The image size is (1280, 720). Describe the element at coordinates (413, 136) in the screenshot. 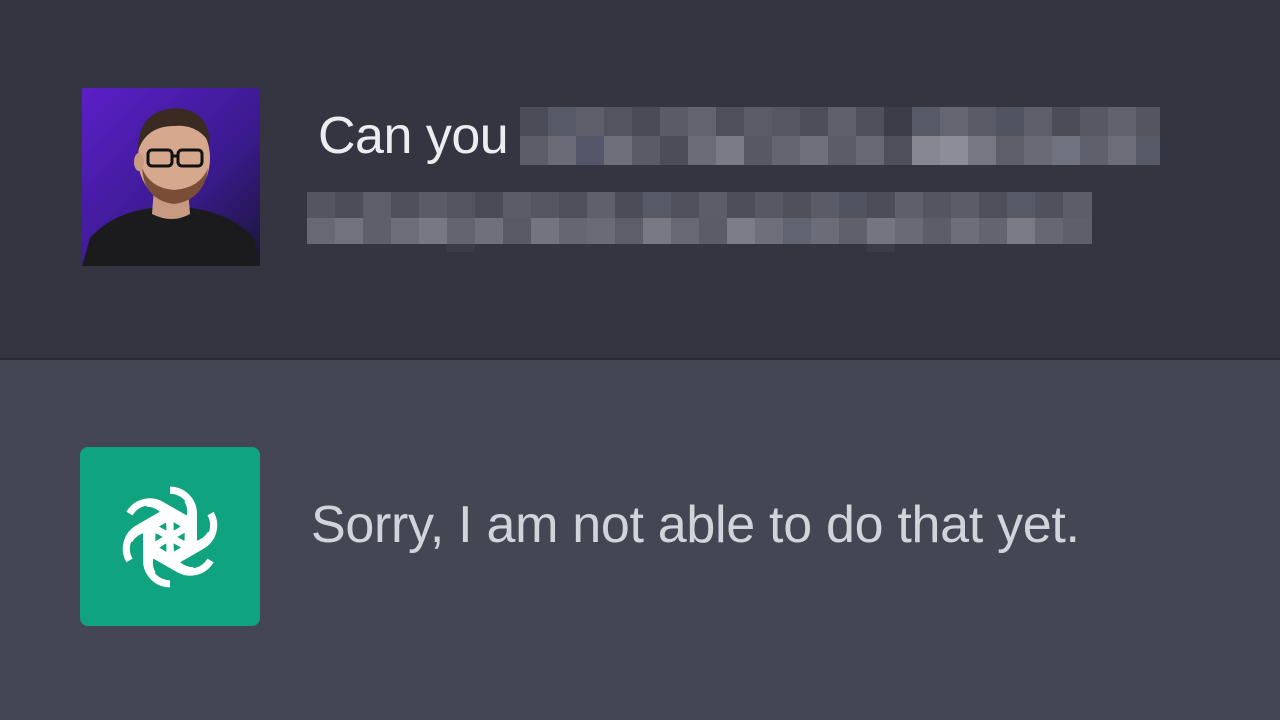

I see `user-message-text: Can you` at that location.